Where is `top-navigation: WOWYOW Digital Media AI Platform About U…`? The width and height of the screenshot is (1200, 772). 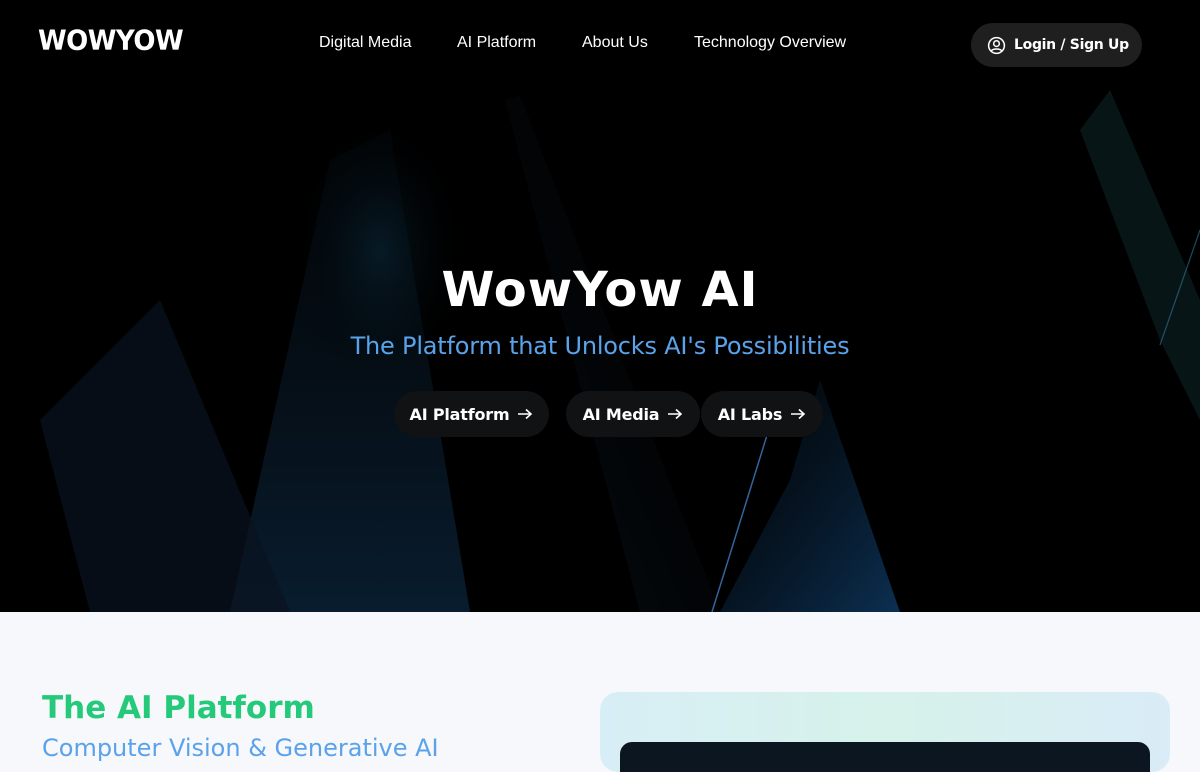
top-navigation: WOWYOW Digital Media AI Platform About U… is located at coordinates (600, 44).